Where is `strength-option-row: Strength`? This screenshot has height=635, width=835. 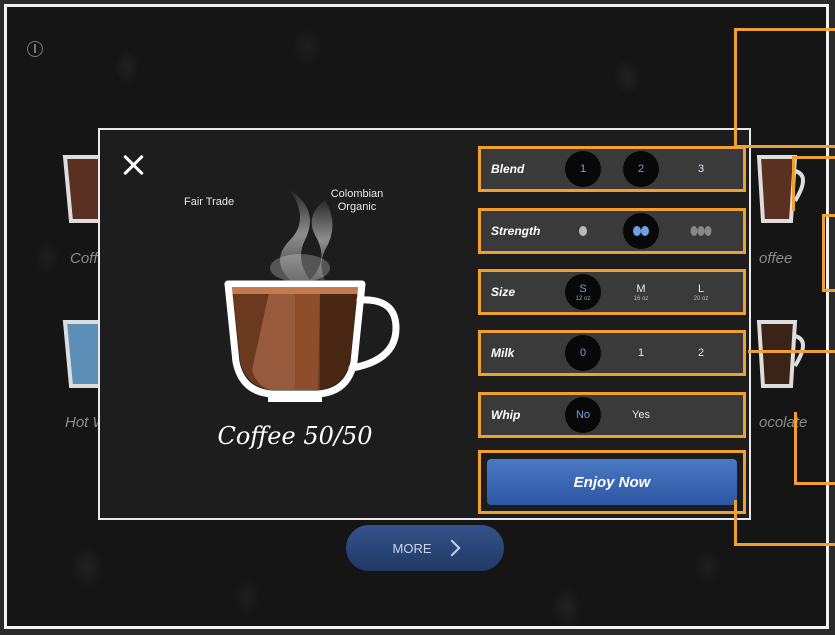 strength-option-row: Strength is located at coordinates (612, 231).